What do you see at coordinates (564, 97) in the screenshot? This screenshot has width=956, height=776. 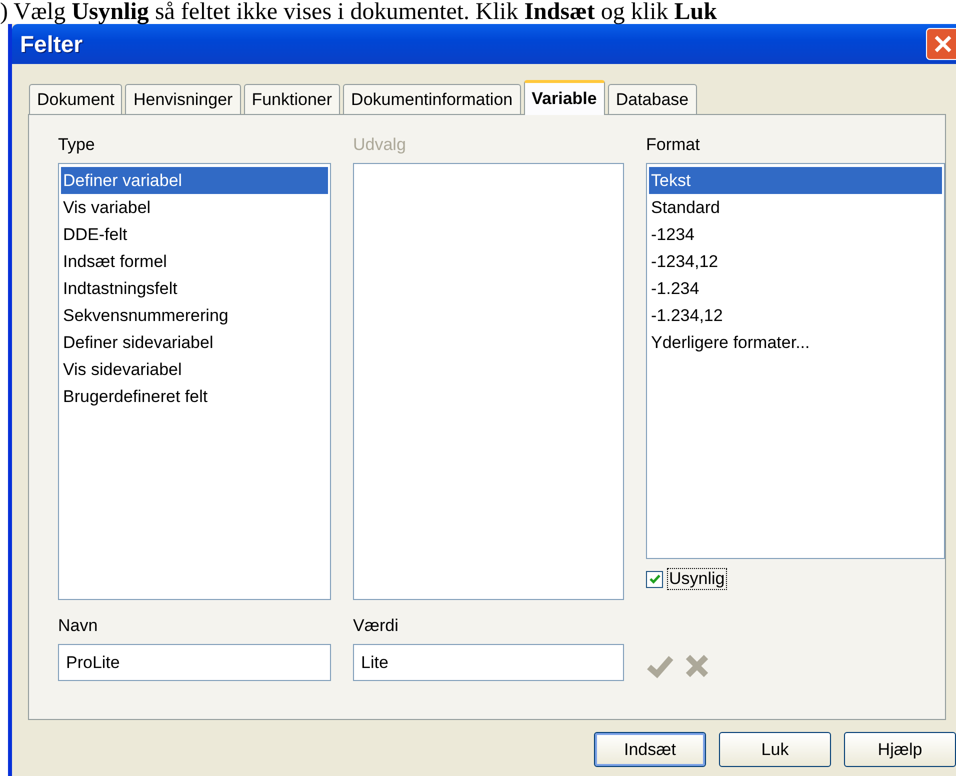 I see `tab: Variable` at bounding box center [564, 97].